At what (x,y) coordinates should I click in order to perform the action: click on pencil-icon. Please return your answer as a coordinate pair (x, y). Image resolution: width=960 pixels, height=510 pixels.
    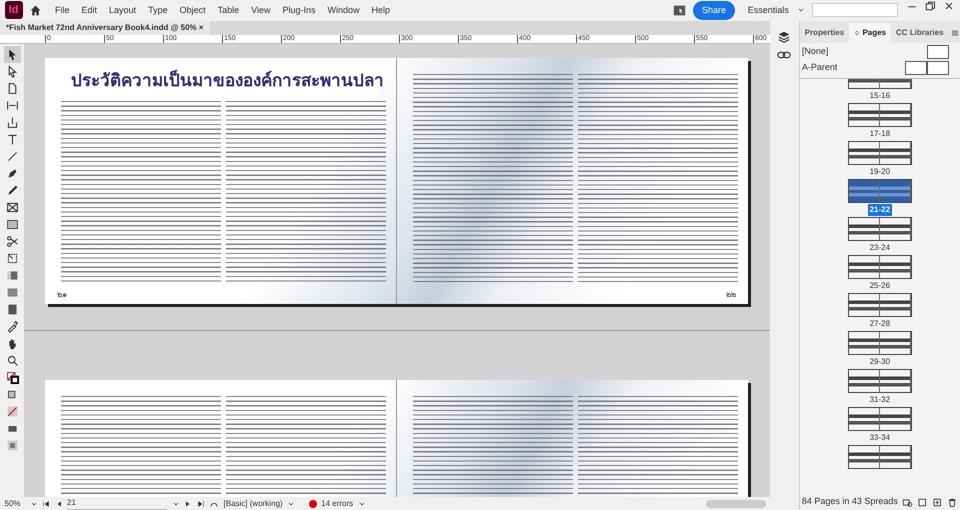
    Looking at the image, I should click on (12, 191).